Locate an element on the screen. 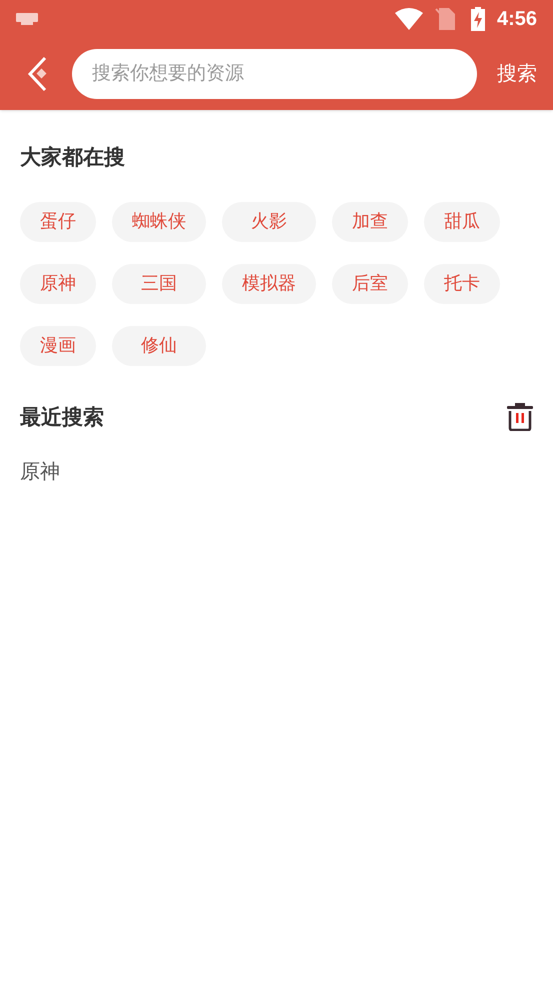 This screenshot has height=983, width=553. tag-chip: 后室 is located at coordinates (370, 284).